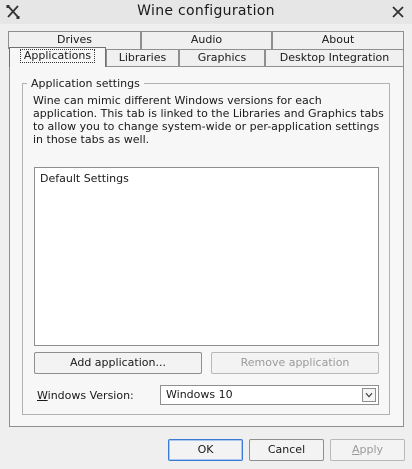 This screenshot has height=469, width=412. I want to click on windows-version-label-rest: indows Version:, so click(90, 395).